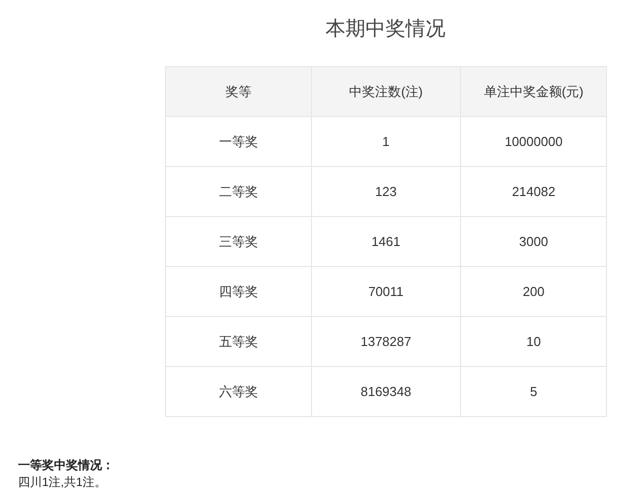  What do you see at coordinates (239, 241) in the screenshot?
I see `table-cell: 三等奖` at bounding box center [239, 241].